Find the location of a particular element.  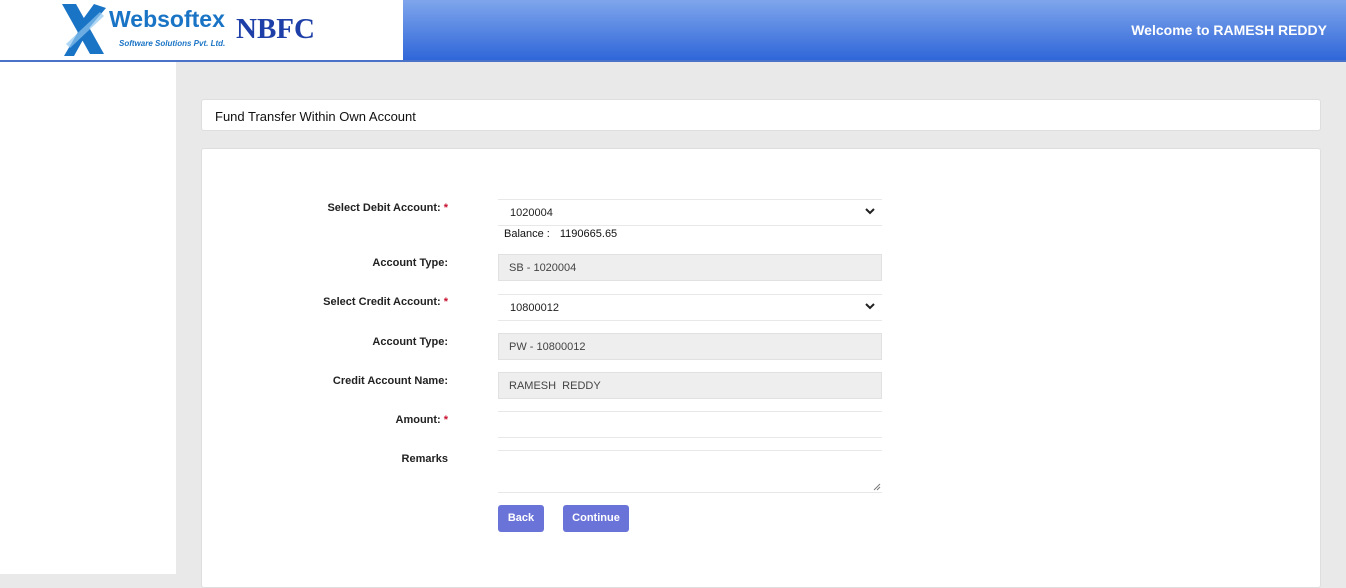

page-title: Fund Transfer Within Own Account is located at coordinates (315, 116).